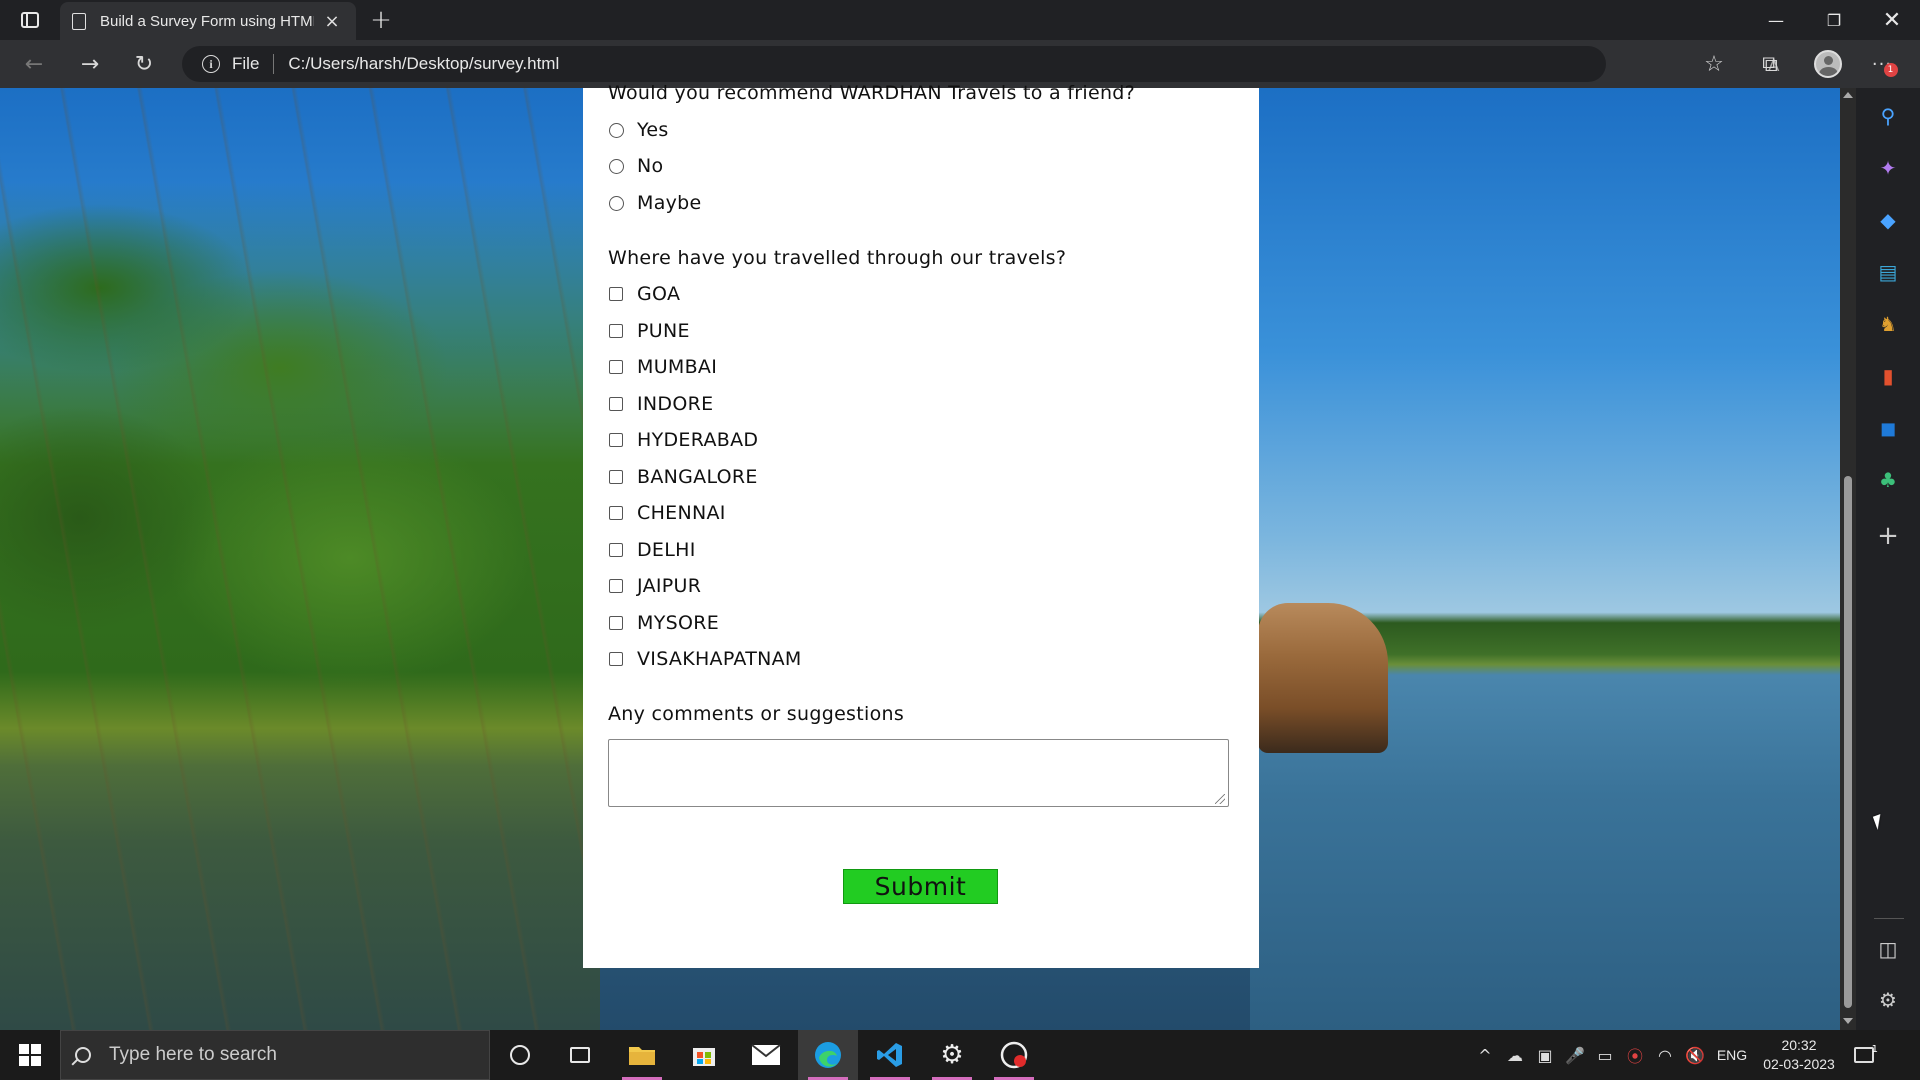  Describe the element at coordinates (1882, 64) in the screenshot. I see `more-menu-button: ··· 1` at that location.